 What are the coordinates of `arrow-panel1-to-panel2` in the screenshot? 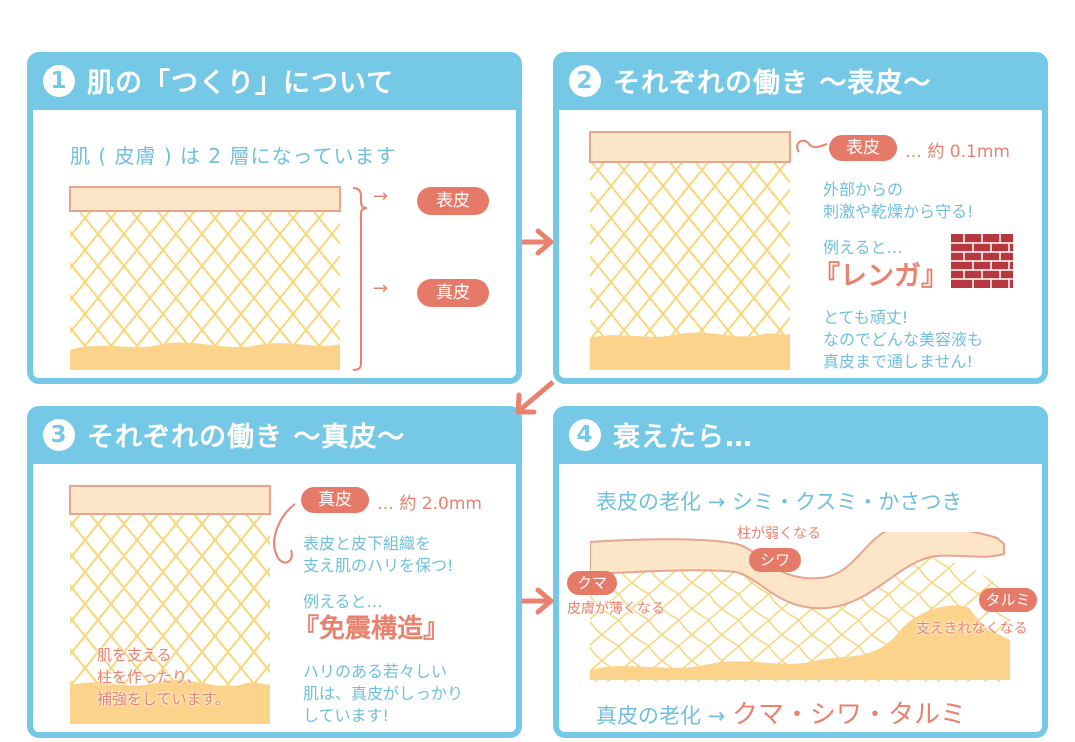 It's located at (538, 242).